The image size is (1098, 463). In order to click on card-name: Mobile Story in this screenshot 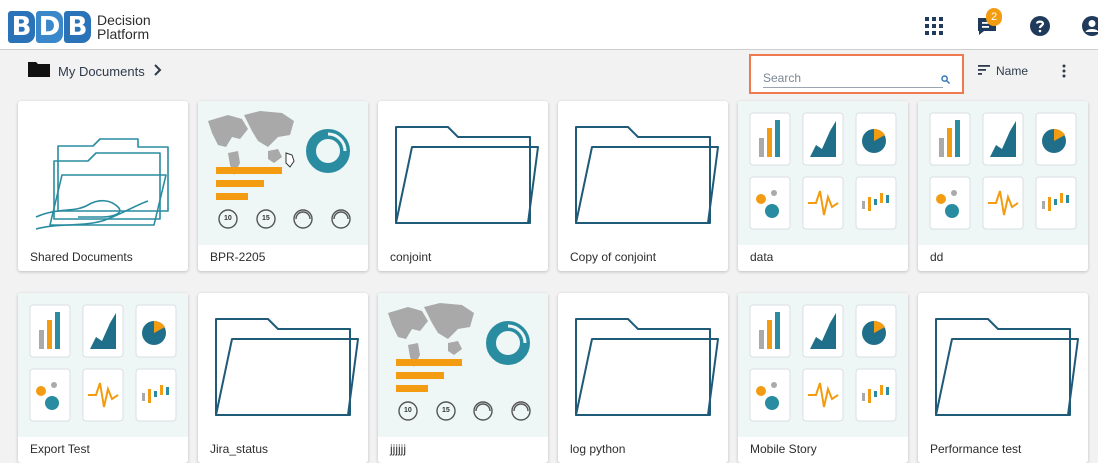, I will do `click(783, 449)`.